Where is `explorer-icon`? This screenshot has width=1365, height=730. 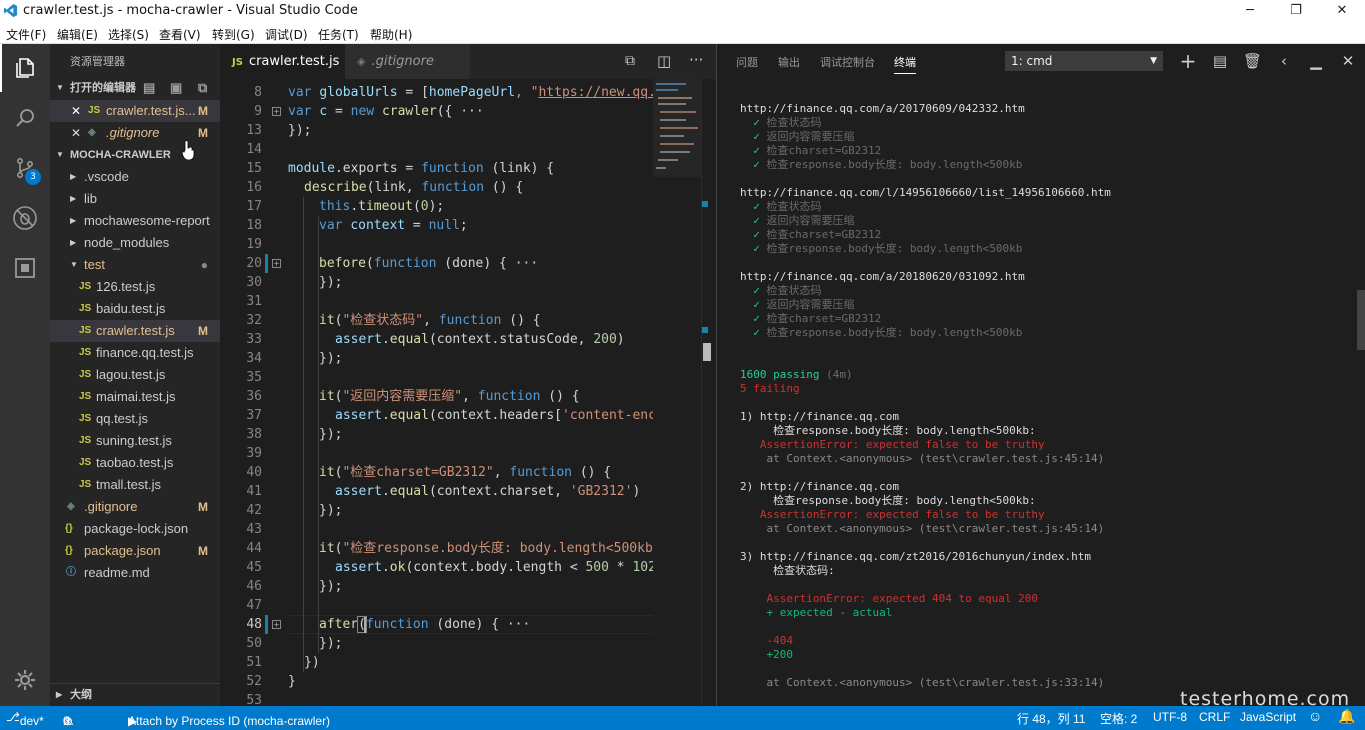 explorer-icon is located at coordinates (25, 68).